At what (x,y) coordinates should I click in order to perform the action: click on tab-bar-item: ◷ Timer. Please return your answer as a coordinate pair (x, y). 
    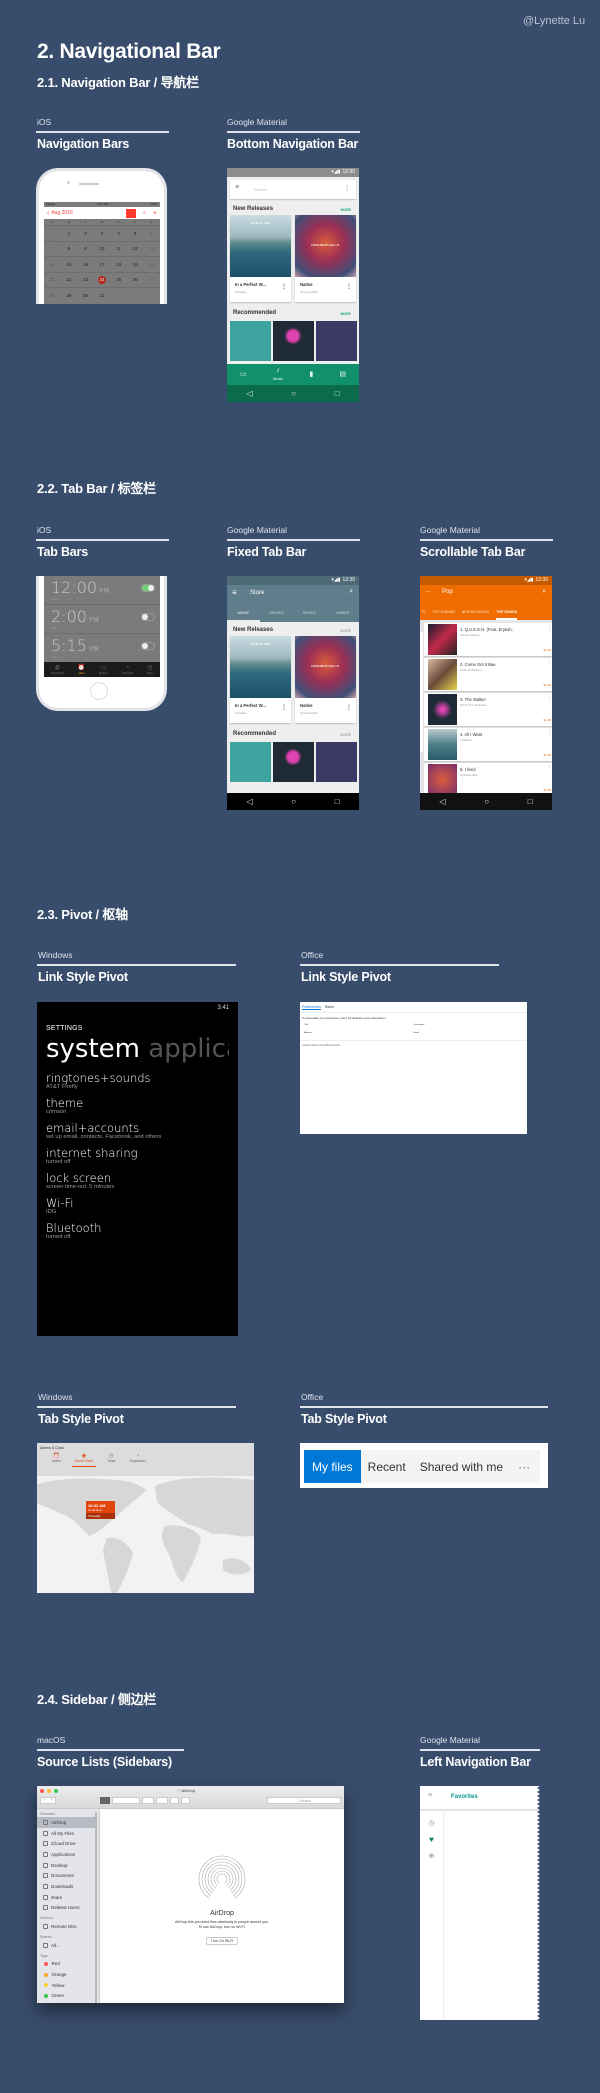
    Looking at the image, I should click on (150, 670).